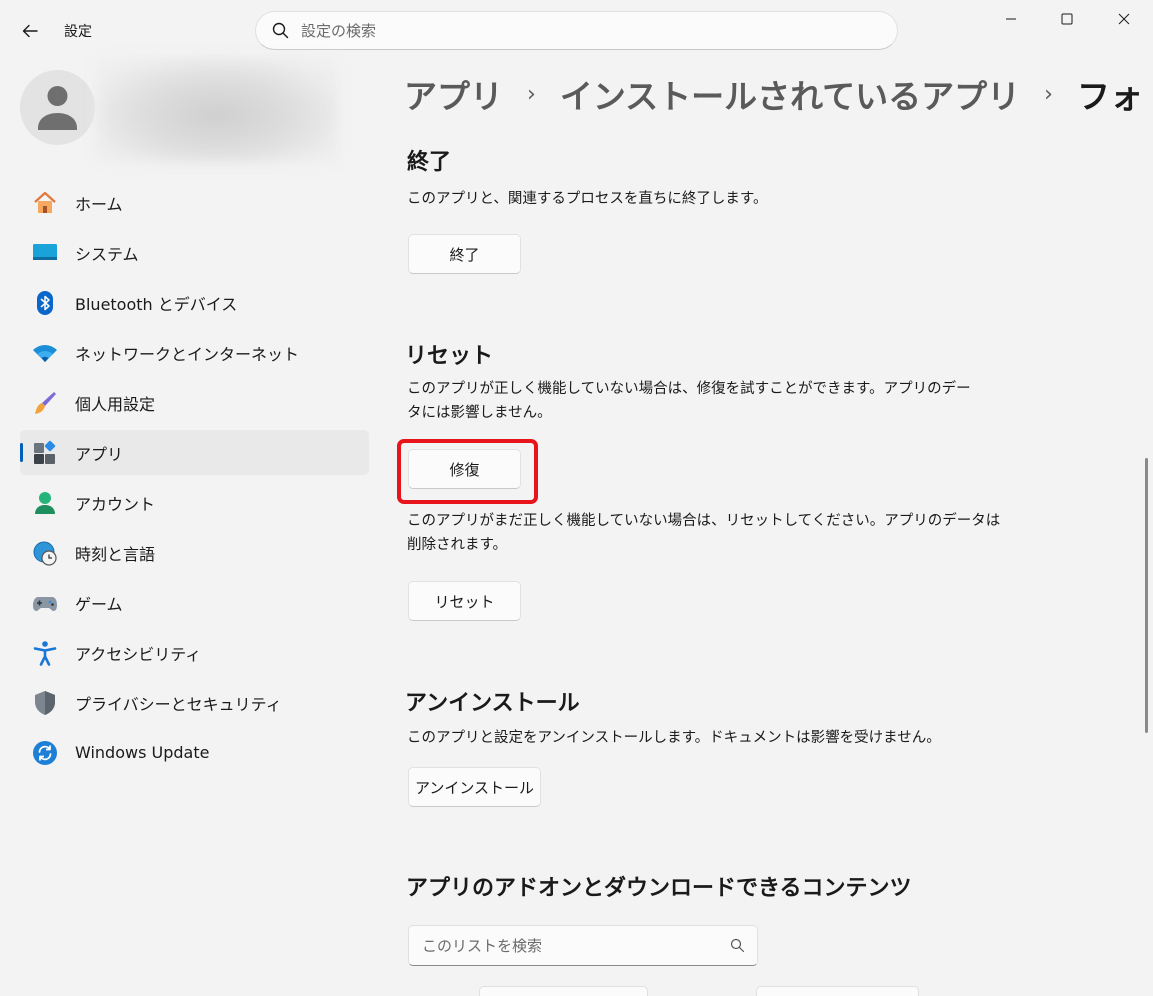  Describe the element at coordinates (99, 604) in the screenshot. I see `sidebar-item-label: ゲーム` at that location.